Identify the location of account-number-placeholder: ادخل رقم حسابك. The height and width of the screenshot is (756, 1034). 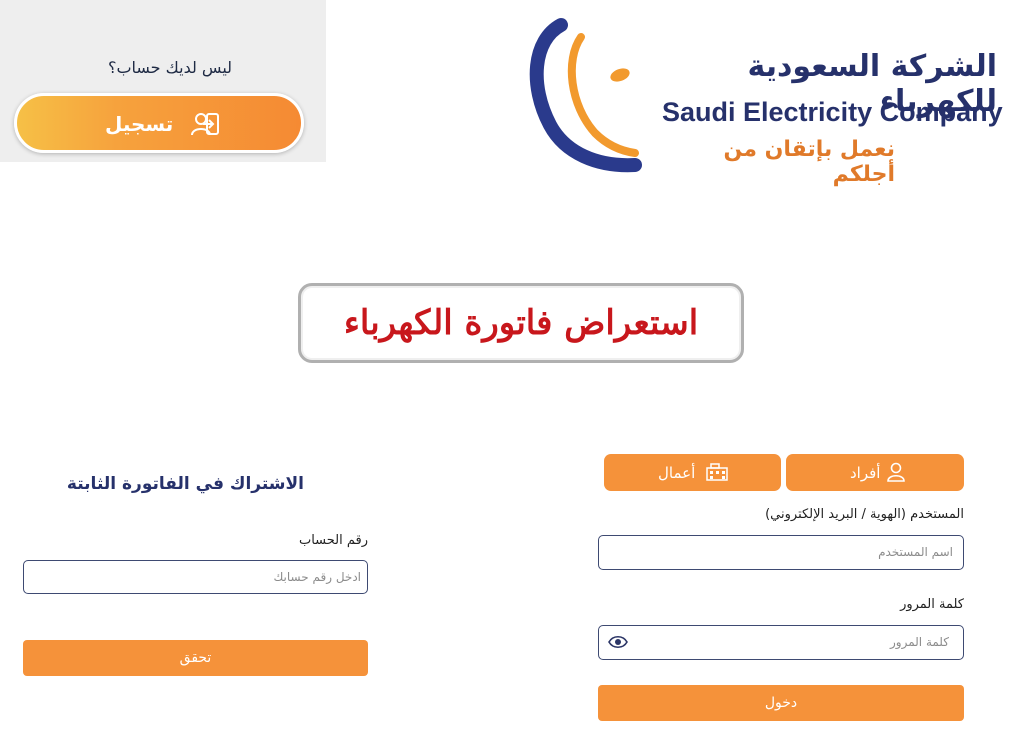
(317, 577).